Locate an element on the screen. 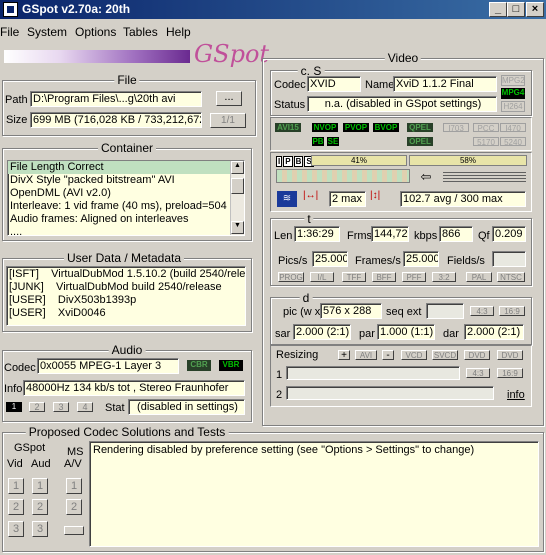  menu-file: File is located at coordinates (9, 32).